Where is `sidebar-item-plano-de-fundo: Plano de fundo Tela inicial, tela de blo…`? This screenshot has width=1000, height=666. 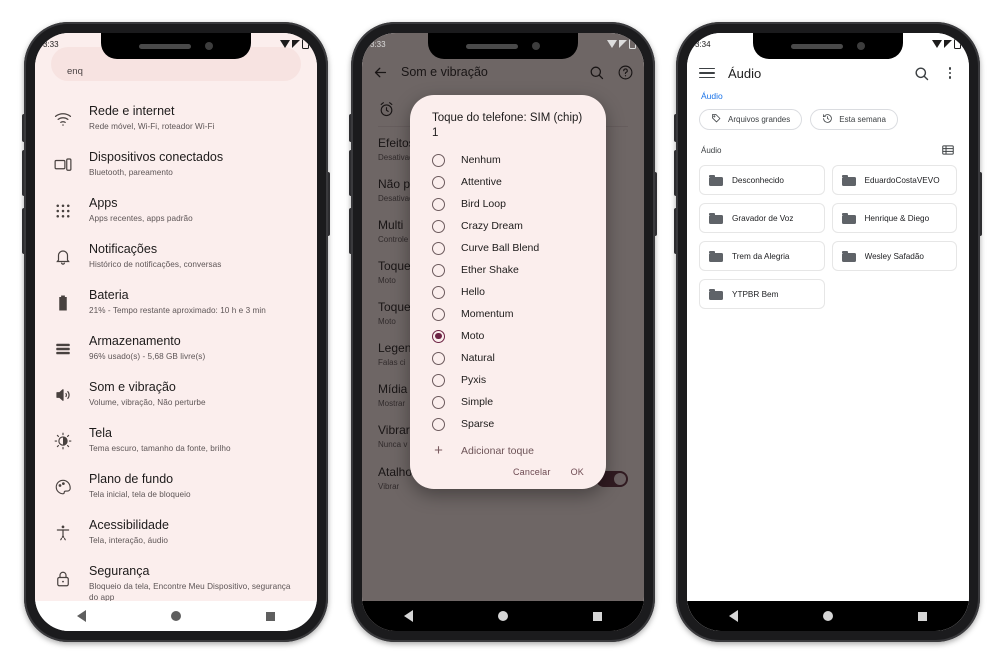 sidebar-item-plano-de-fundo: Plano de fundo Tela inicial, tela de blo… is located at coordinates (176, 486).